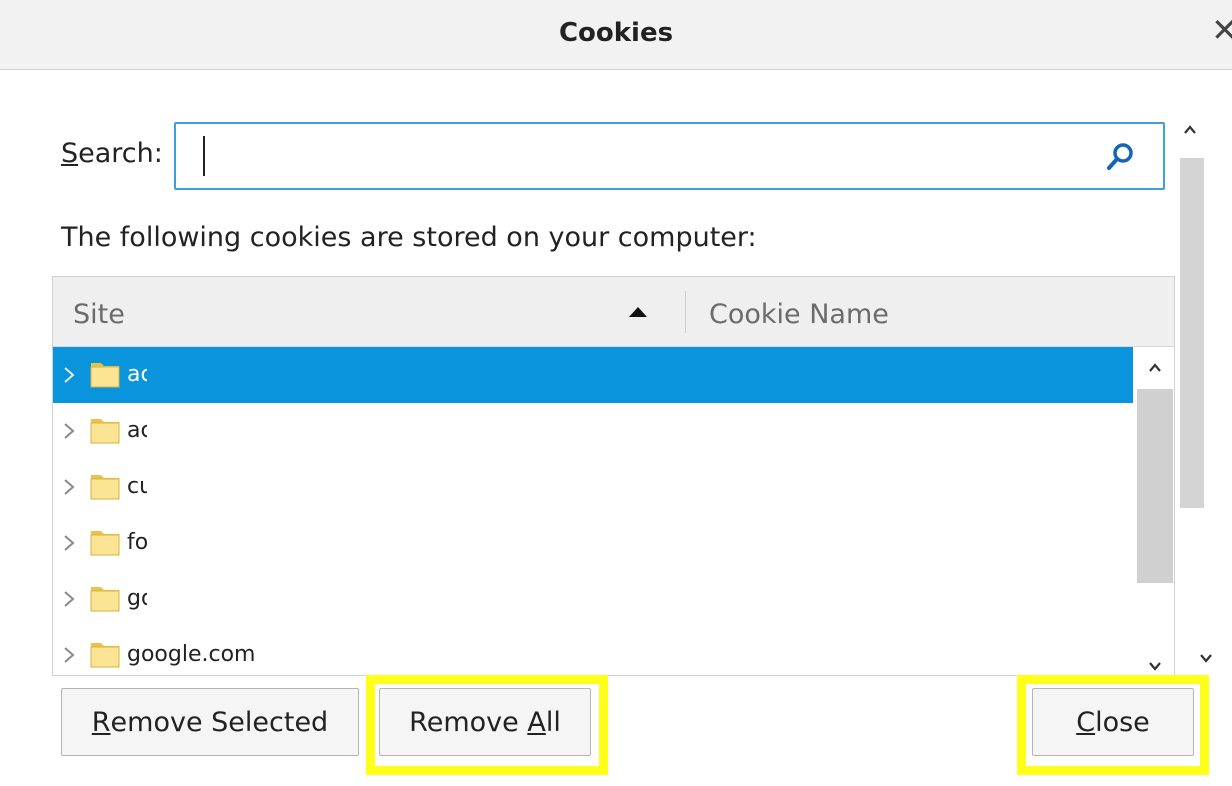 This screenshot has height=786, width=1232. What do you see at coordinates (553, 722) in the screenshot?
I see `remove-all-label: ll` at bounding box center [553, 722].